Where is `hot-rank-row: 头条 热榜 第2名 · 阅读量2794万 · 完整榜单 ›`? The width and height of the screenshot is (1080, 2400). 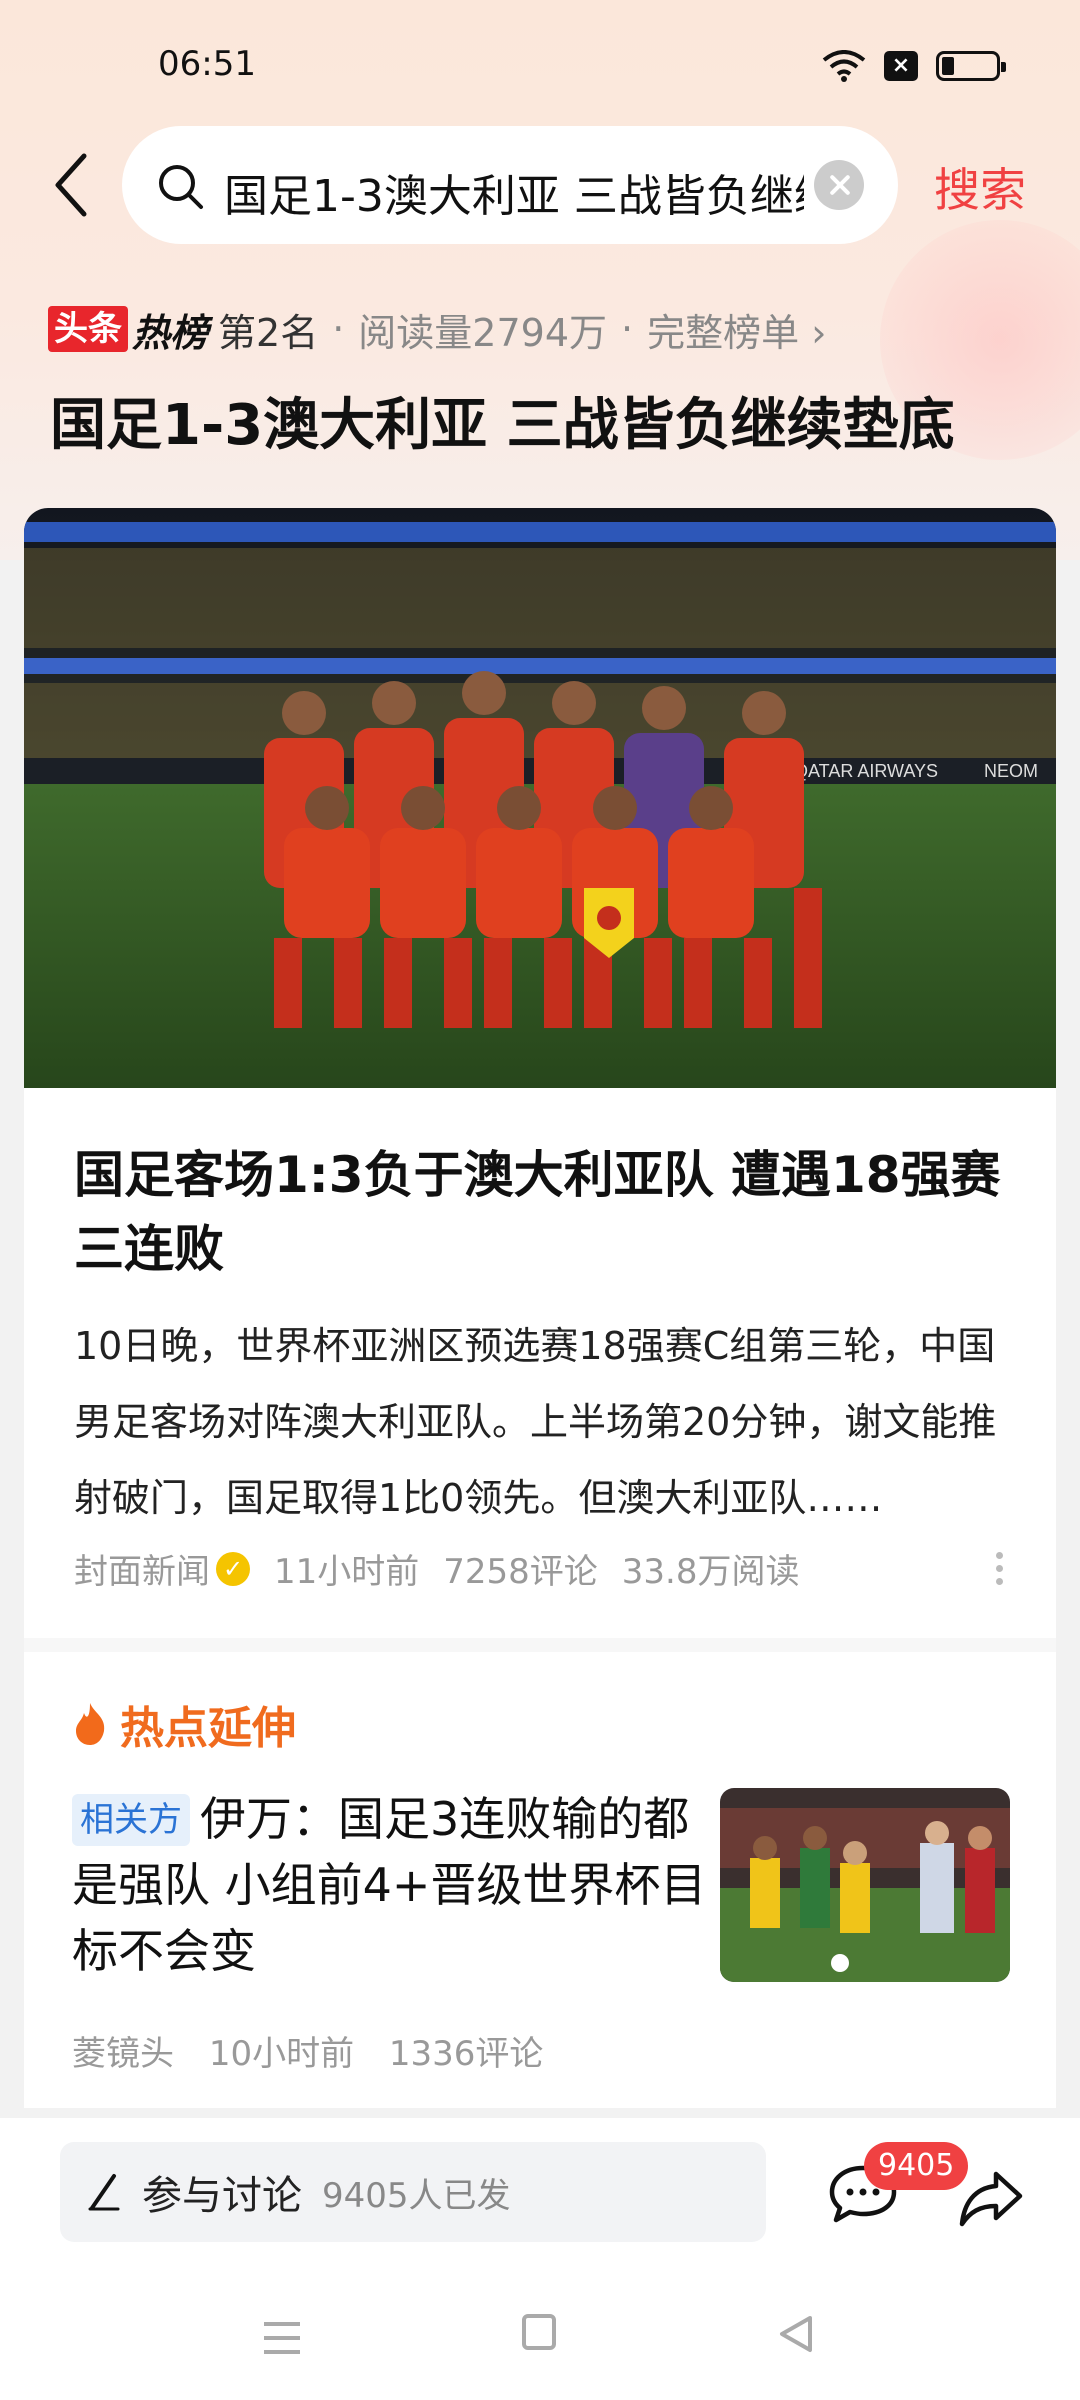
hot-rank-row: 头条 热榜 第2名 · 阅读量2794万 · 完整榜单 › is located at coordinates (437, 329).